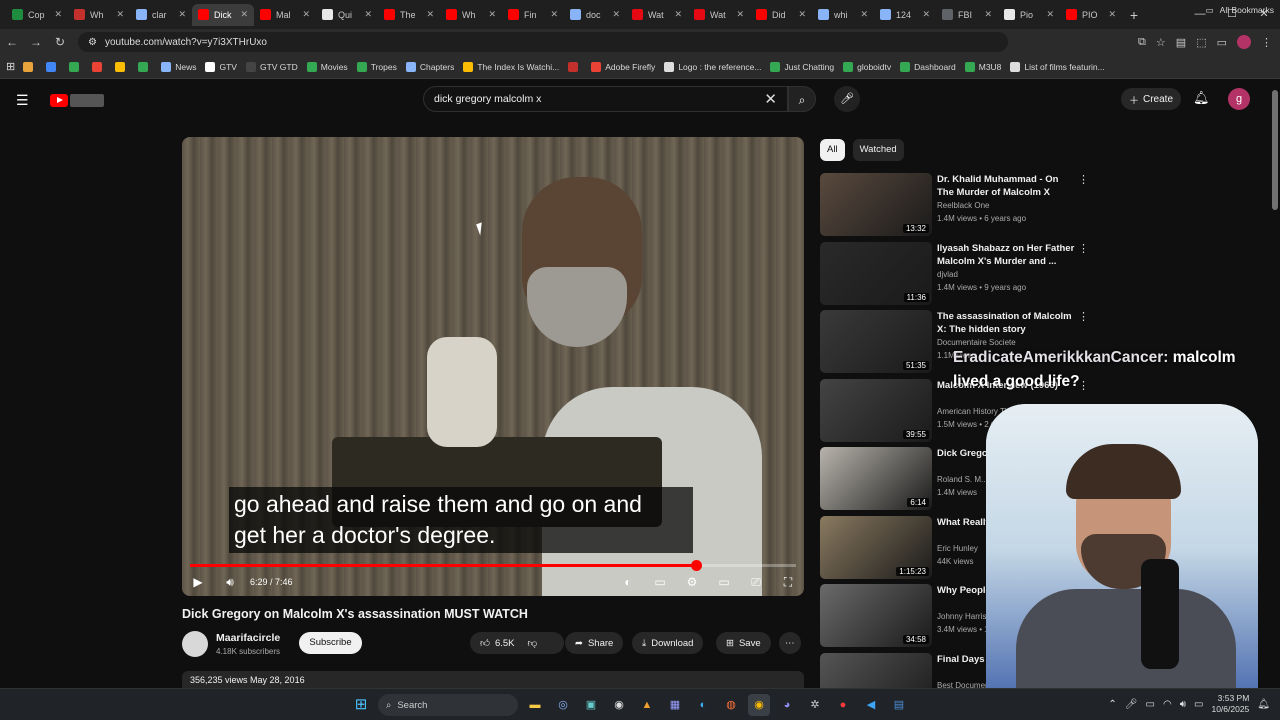 The height and width of the screenshot is (720, 1280). What do you see at coordinates (876, 410) in the screenshot?
I see `video-thumbnail: 39:55` at bounding box center [876, 410].